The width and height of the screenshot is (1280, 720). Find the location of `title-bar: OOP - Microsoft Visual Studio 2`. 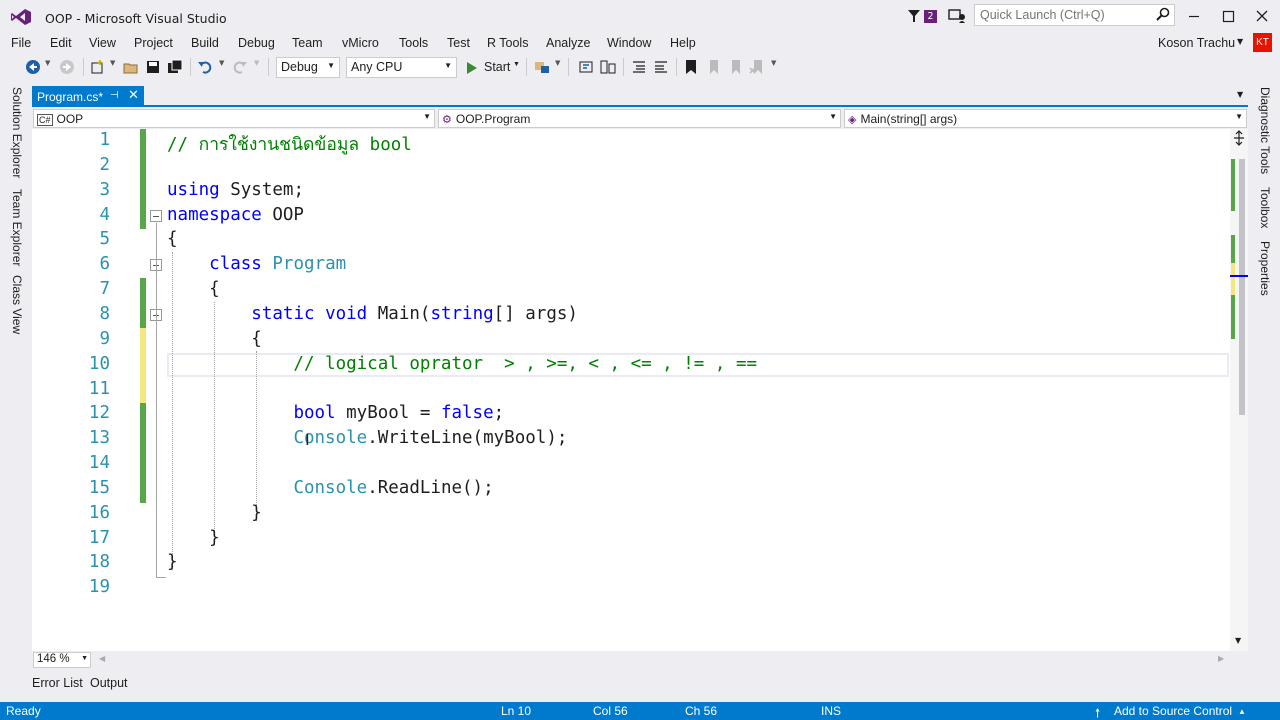

title-bar: OOP - Microsoft Visual Studio 2 is located at coordinates (640, 16).